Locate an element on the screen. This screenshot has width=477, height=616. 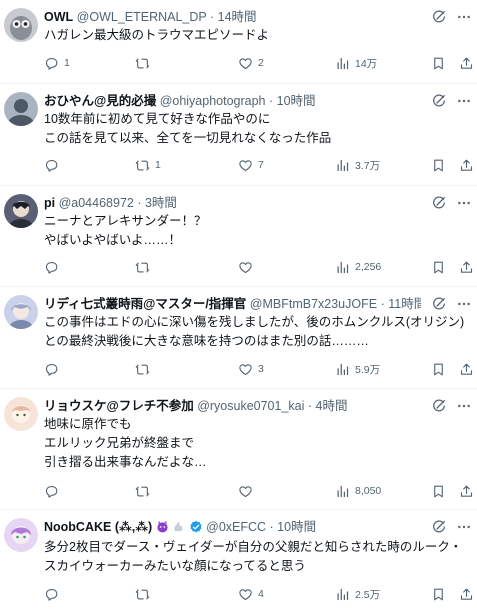
timestamp: · 11時間 is located at coordinates (401, 304).